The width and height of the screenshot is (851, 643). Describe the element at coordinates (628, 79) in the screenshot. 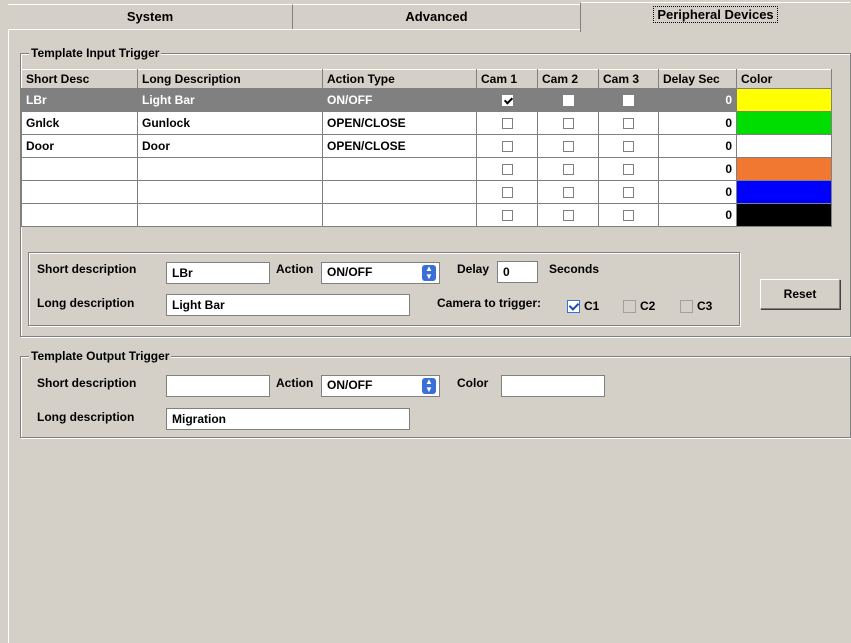

I see `column-header-cam3: Cam 3` at that location.